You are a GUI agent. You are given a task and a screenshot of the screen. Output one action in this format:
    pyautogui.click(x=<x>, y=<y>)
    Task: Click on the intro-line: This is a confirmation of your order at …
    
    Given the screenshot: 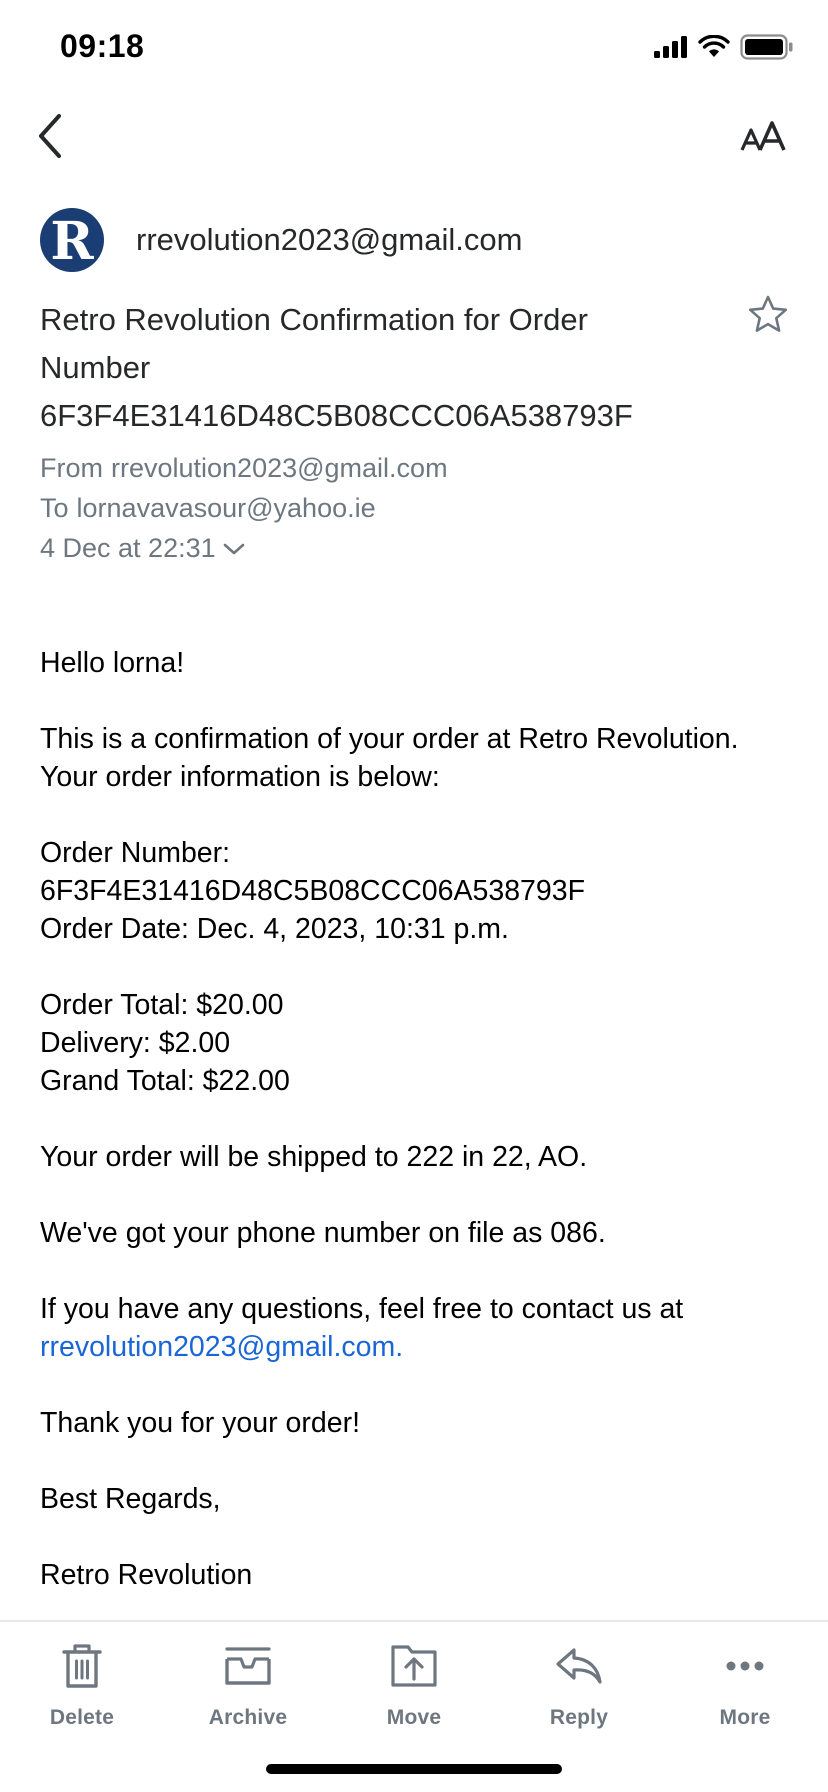 What is the action you would take?
    pyautogui.click(x=389, y=739)
    